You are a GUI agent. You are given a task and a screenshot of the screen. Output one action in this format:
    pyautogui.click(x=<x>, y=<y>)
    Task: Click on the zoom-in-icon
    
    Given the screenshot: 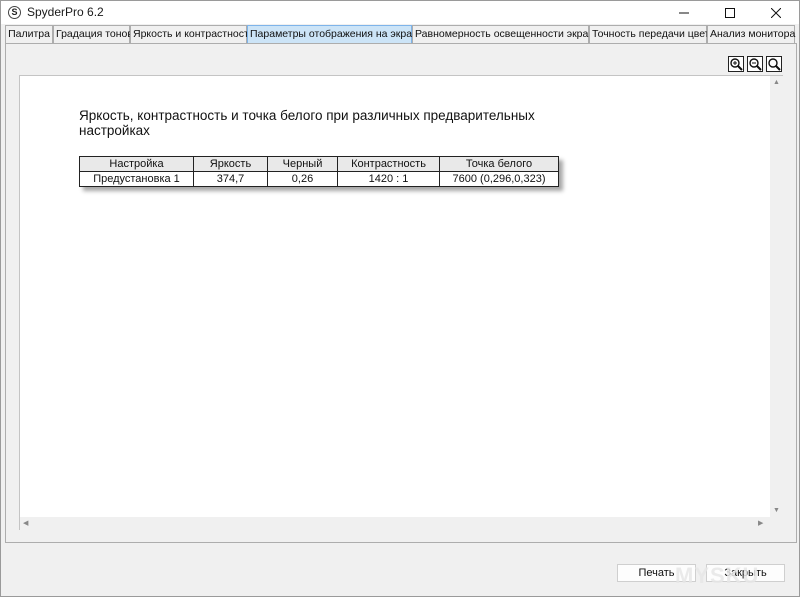 What is the action you would take?
    pyautogui.click(x=736, y=64)
    